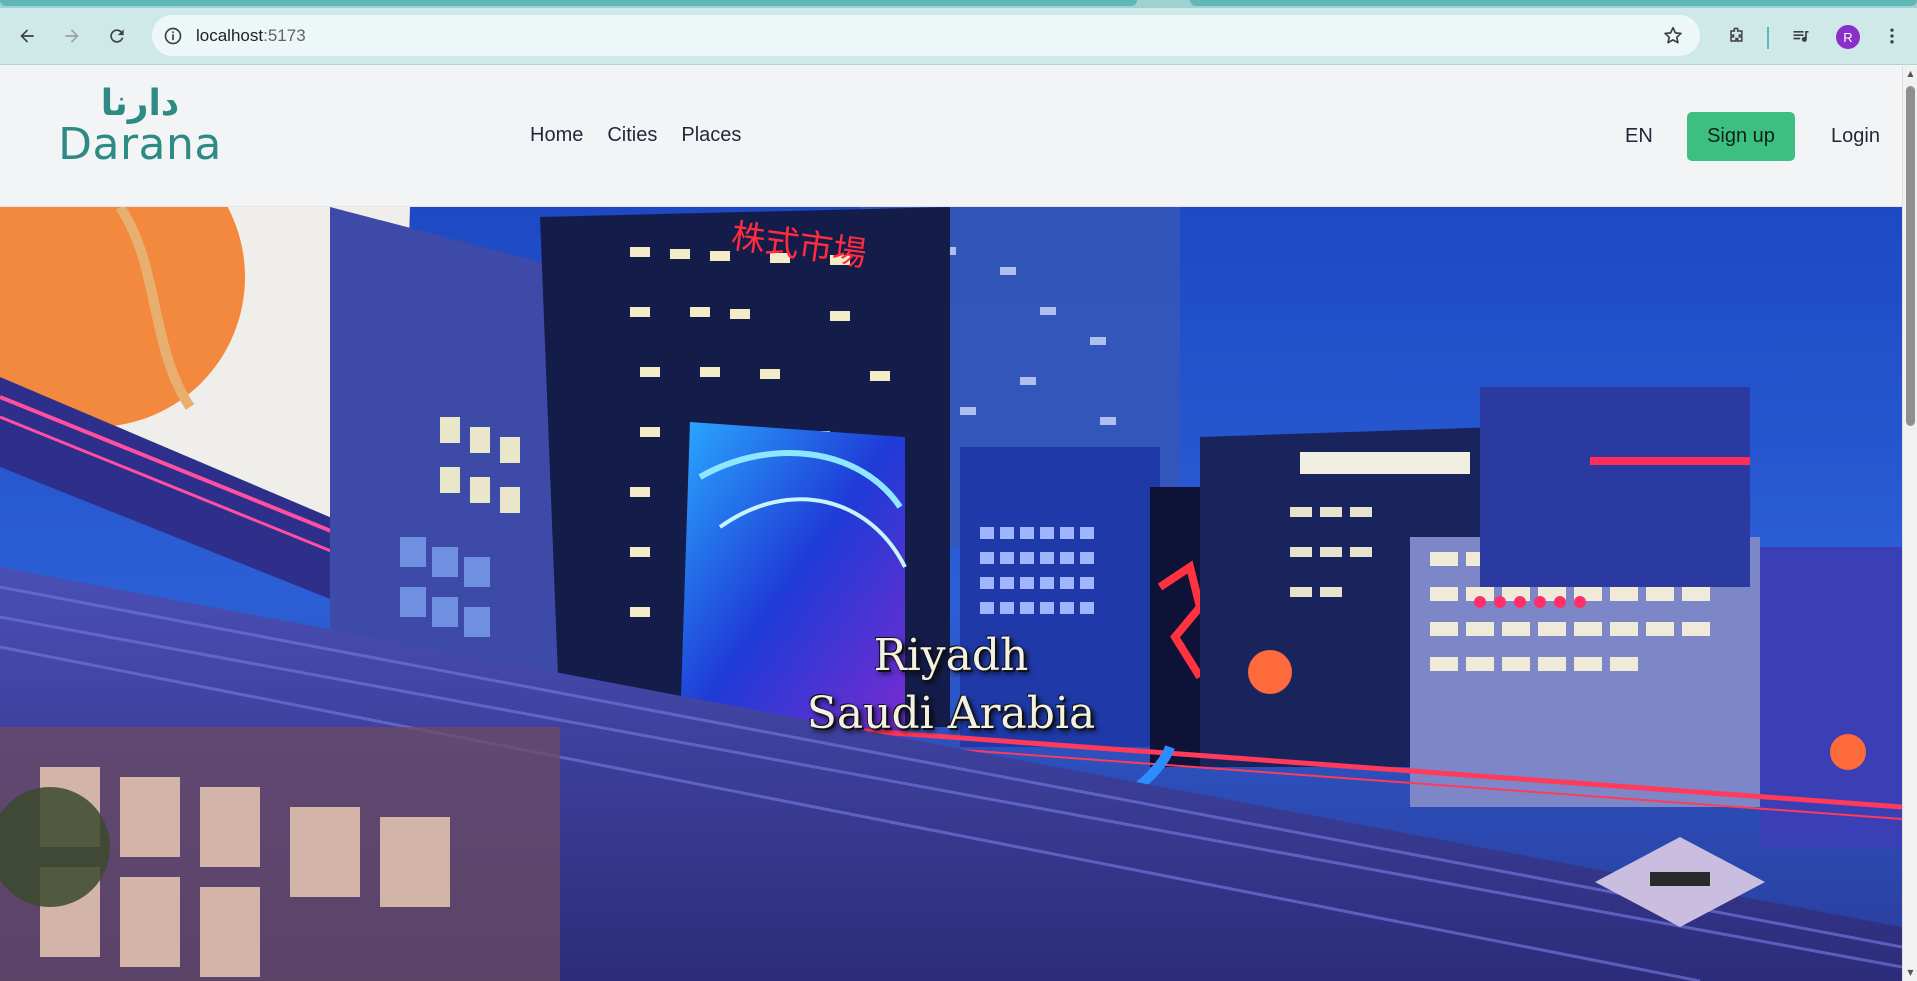 The height and width of the screenshot is (981, 1917). What do you see at coordinates (951, 655) in the screenshot?
I see `hero-city-text: Riyadh` at bounding box center [951, 655].